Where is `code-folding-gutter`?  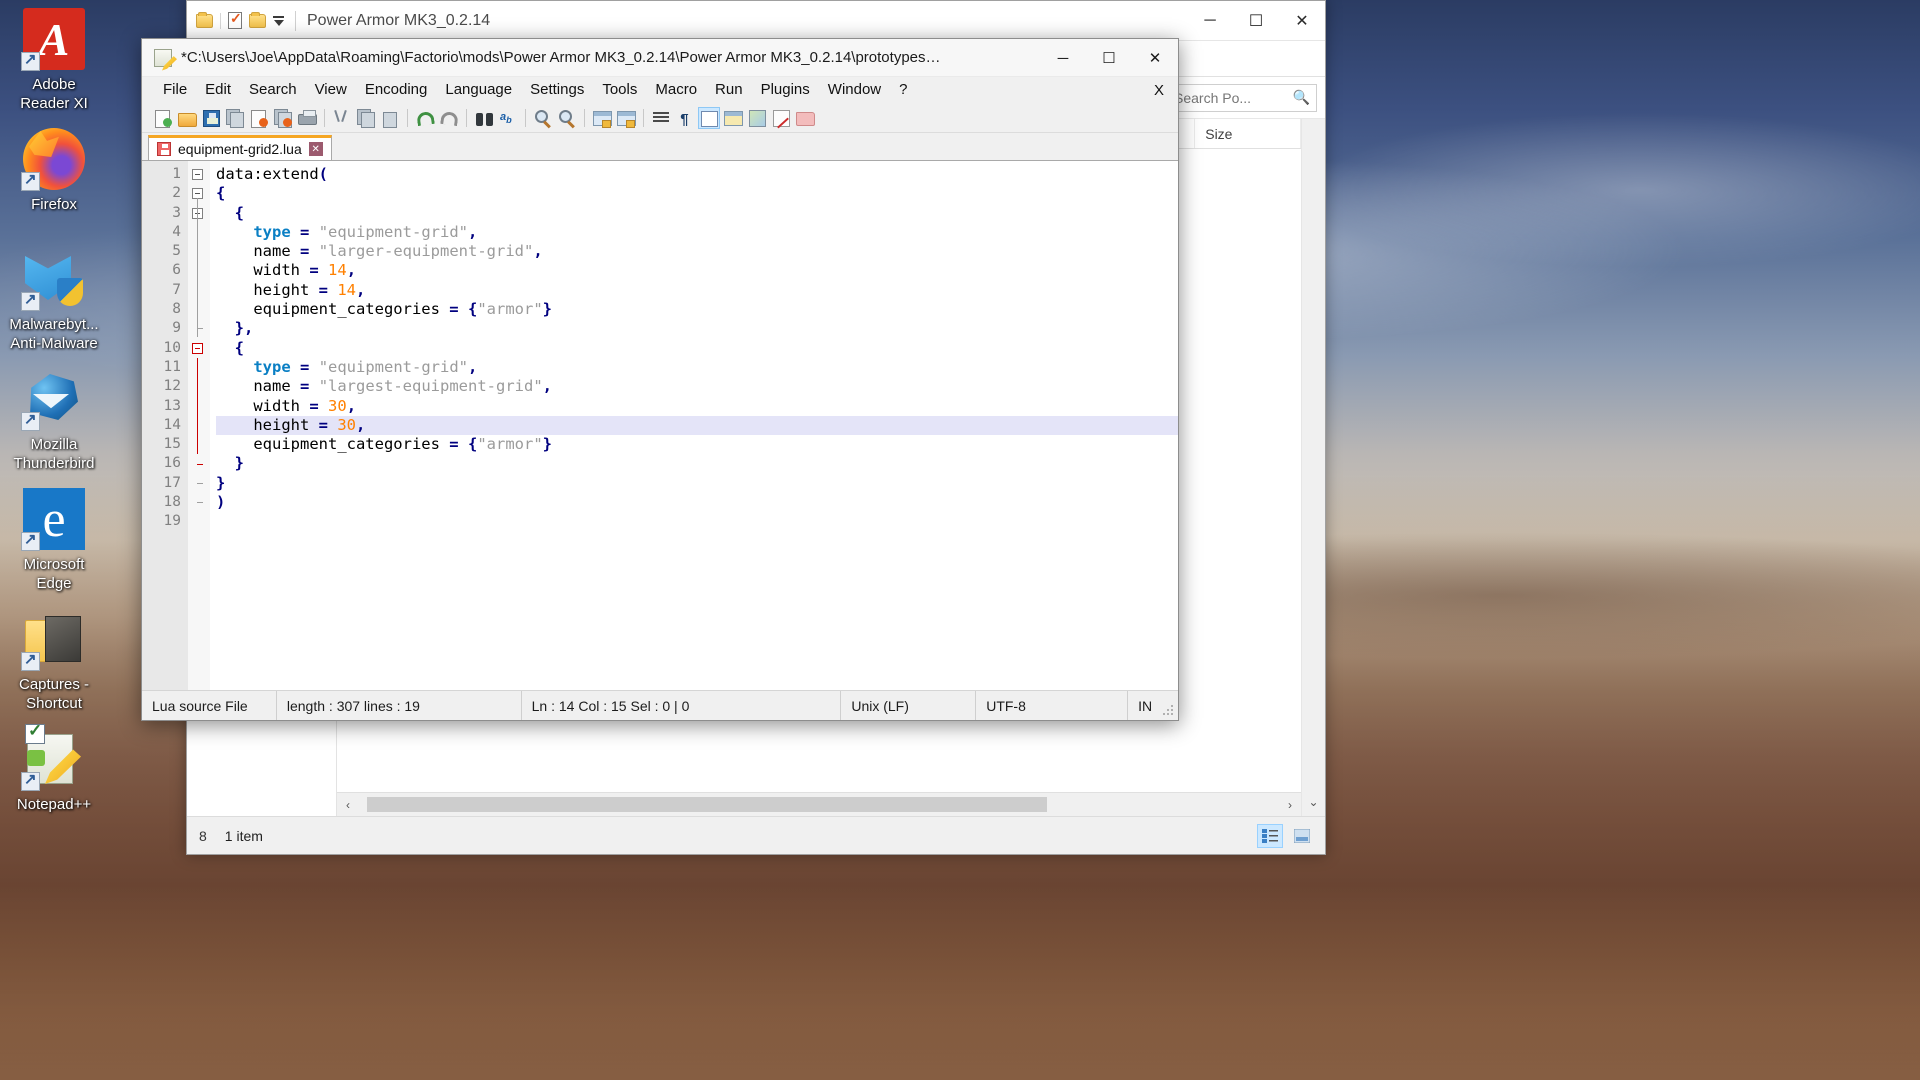 code-folding-gutter is located at coordinates (199, 425).